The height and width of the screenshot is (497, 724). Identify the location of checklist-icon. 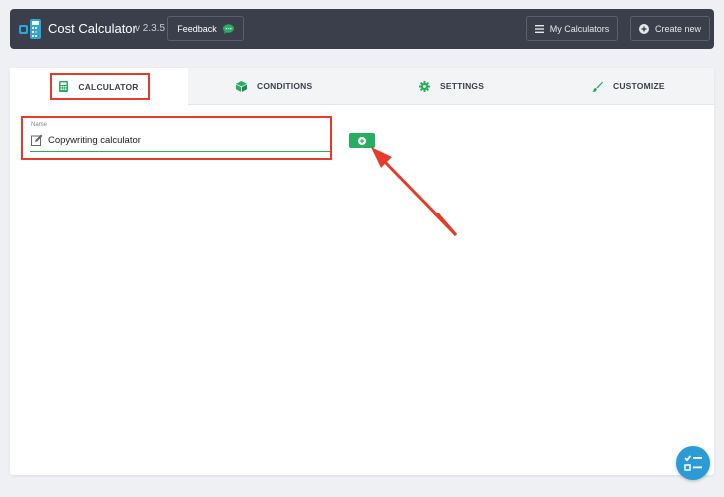
(693, 463).